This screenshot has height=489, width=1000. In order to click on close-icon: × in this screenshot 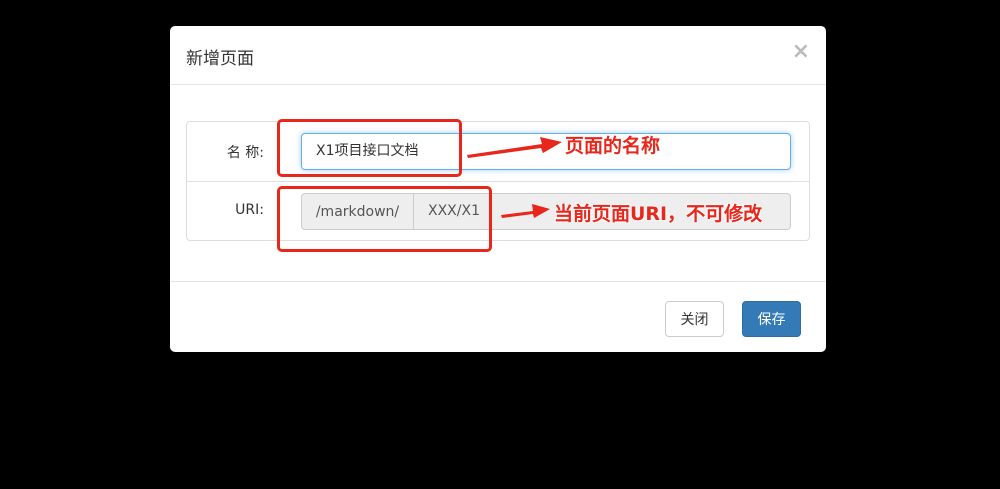, I will do `click(801, 52)`.